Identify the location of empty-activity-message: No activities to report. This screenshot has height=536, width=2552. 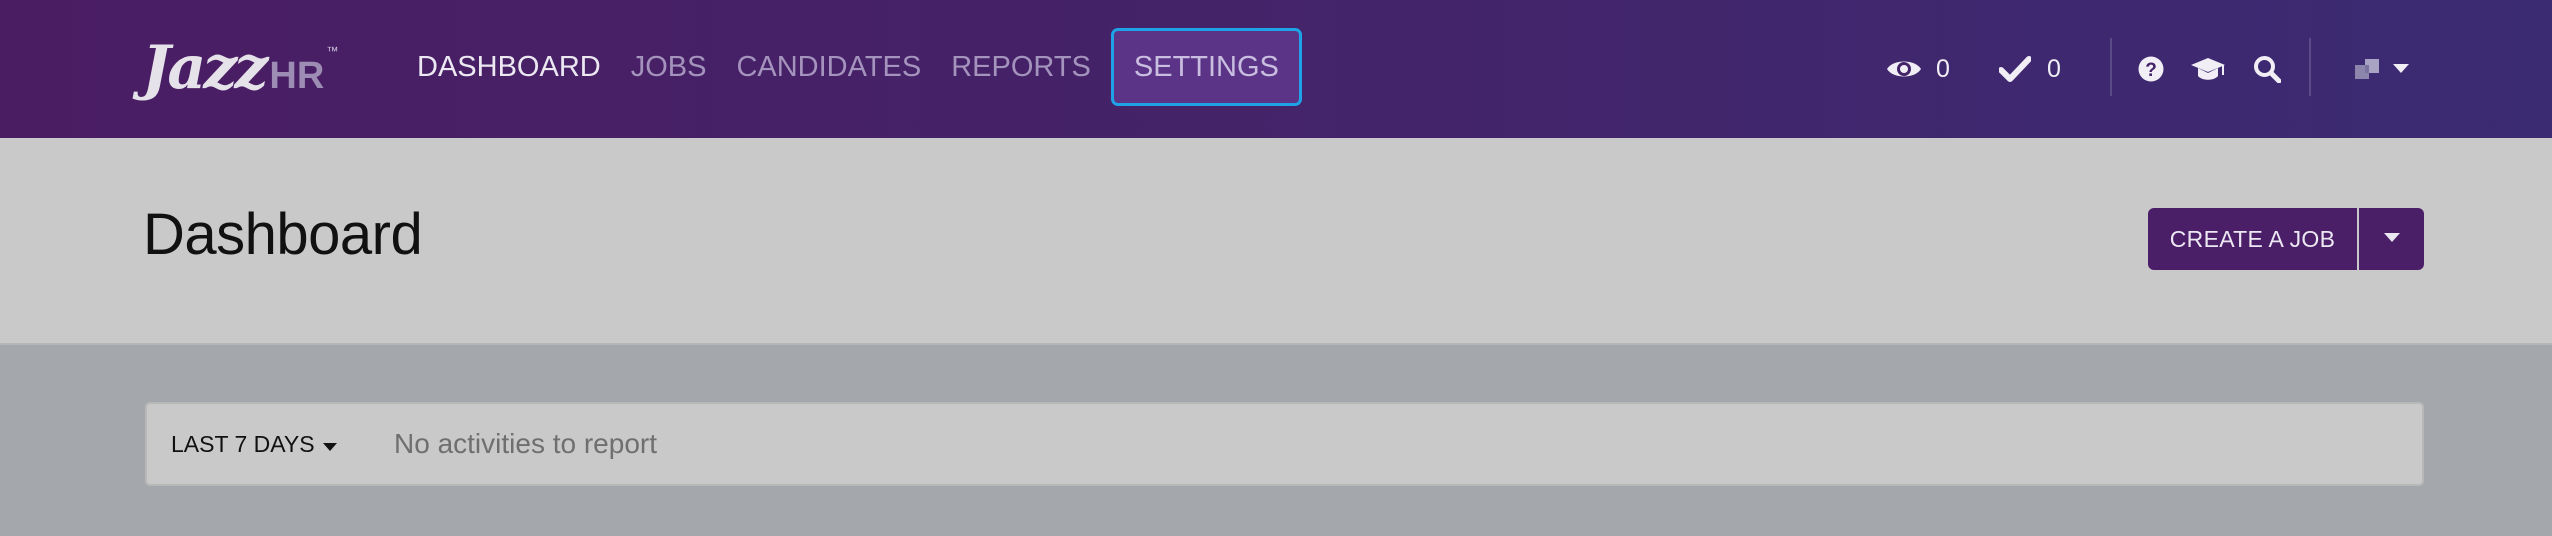
(525, 443).